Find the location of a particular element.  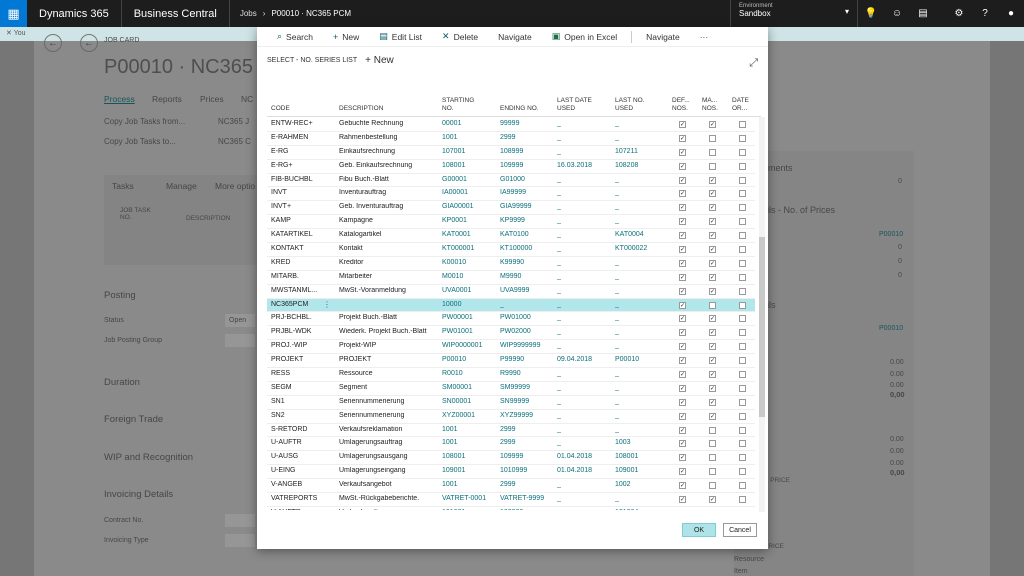

cell-starting-no: XYZ00001 is located at coordinates (469, 415).